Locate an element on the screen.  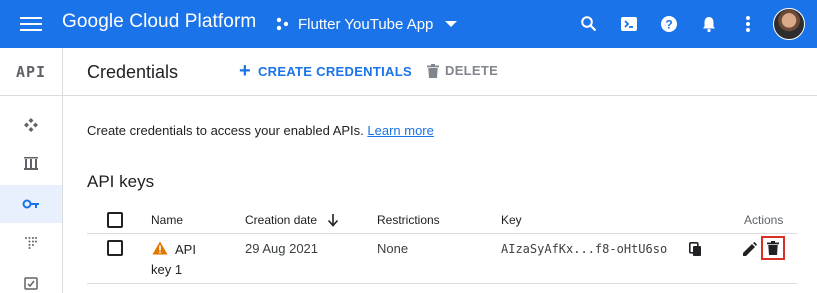
copy-icon is located at coordinates (694, 248).